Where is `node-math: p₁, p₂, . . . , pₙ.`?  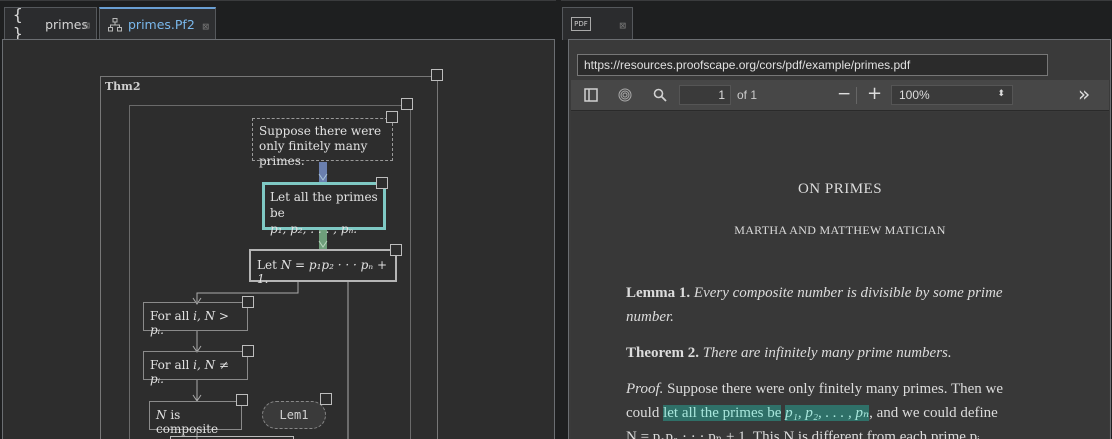 node-math: p₁, p₂, . . . , pₙ. is located at coordinates (314, 229).